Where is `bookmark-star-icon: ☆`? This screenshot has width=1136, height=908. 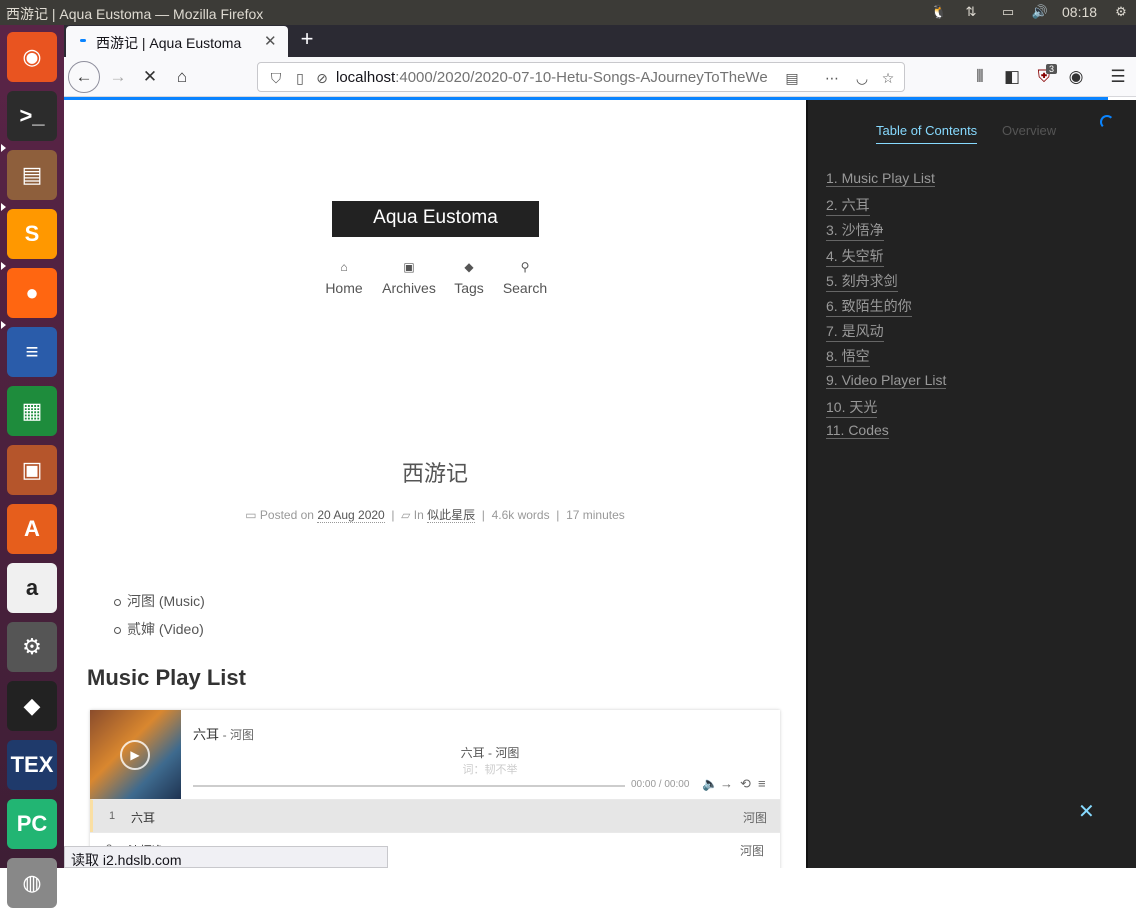 bookmark-star-icon: ☆ is located at coordinates (888, 78).